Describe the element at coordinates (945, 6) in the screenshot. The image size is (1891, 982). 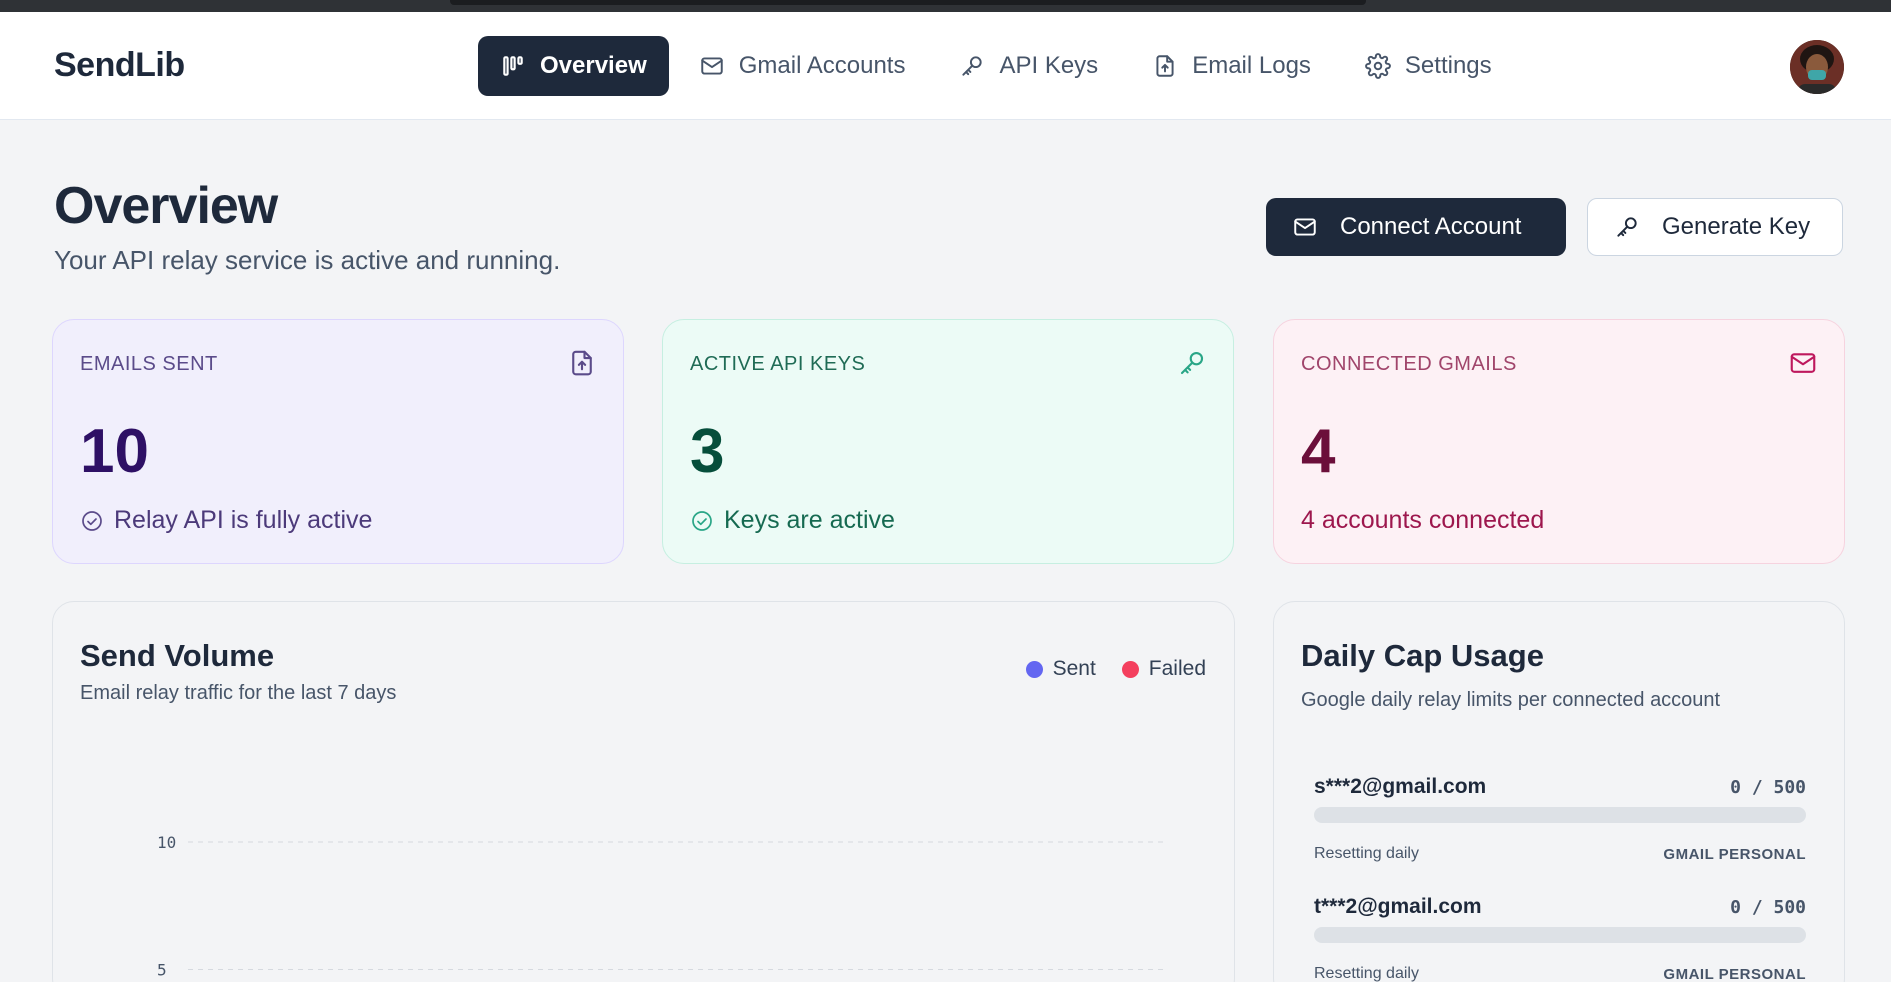
I see `browser-top-strip` at that location.